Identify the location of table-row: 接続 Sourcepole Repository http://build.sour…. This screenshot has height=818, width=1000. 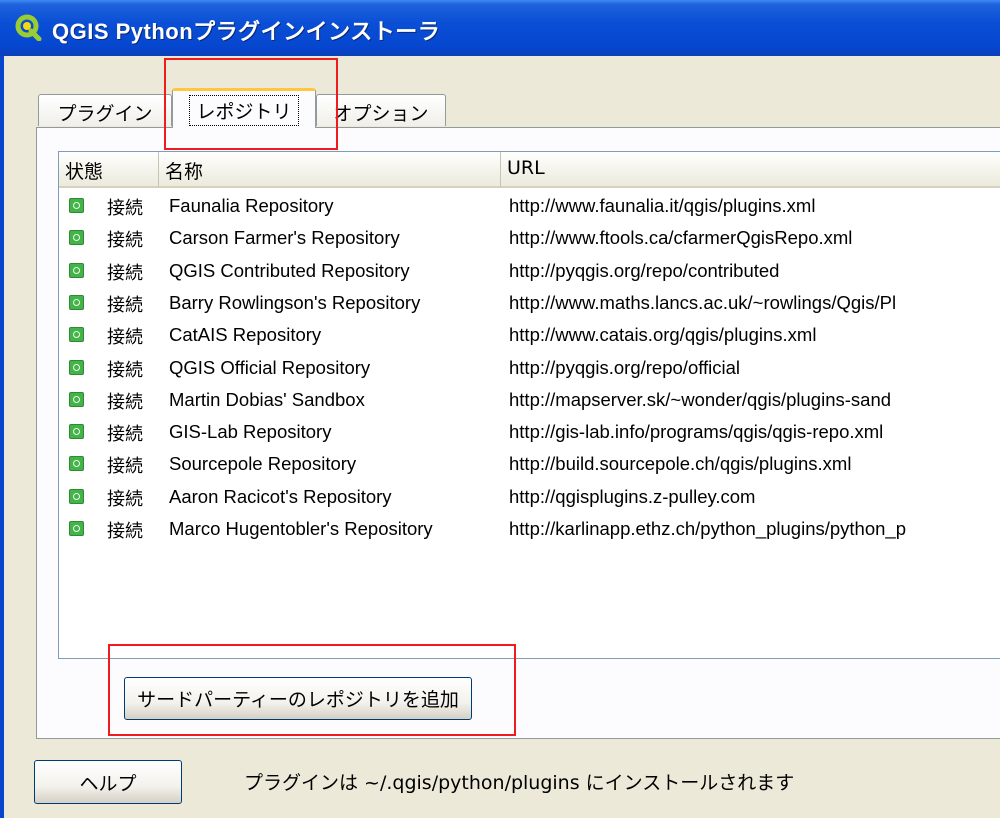
(529, 464).